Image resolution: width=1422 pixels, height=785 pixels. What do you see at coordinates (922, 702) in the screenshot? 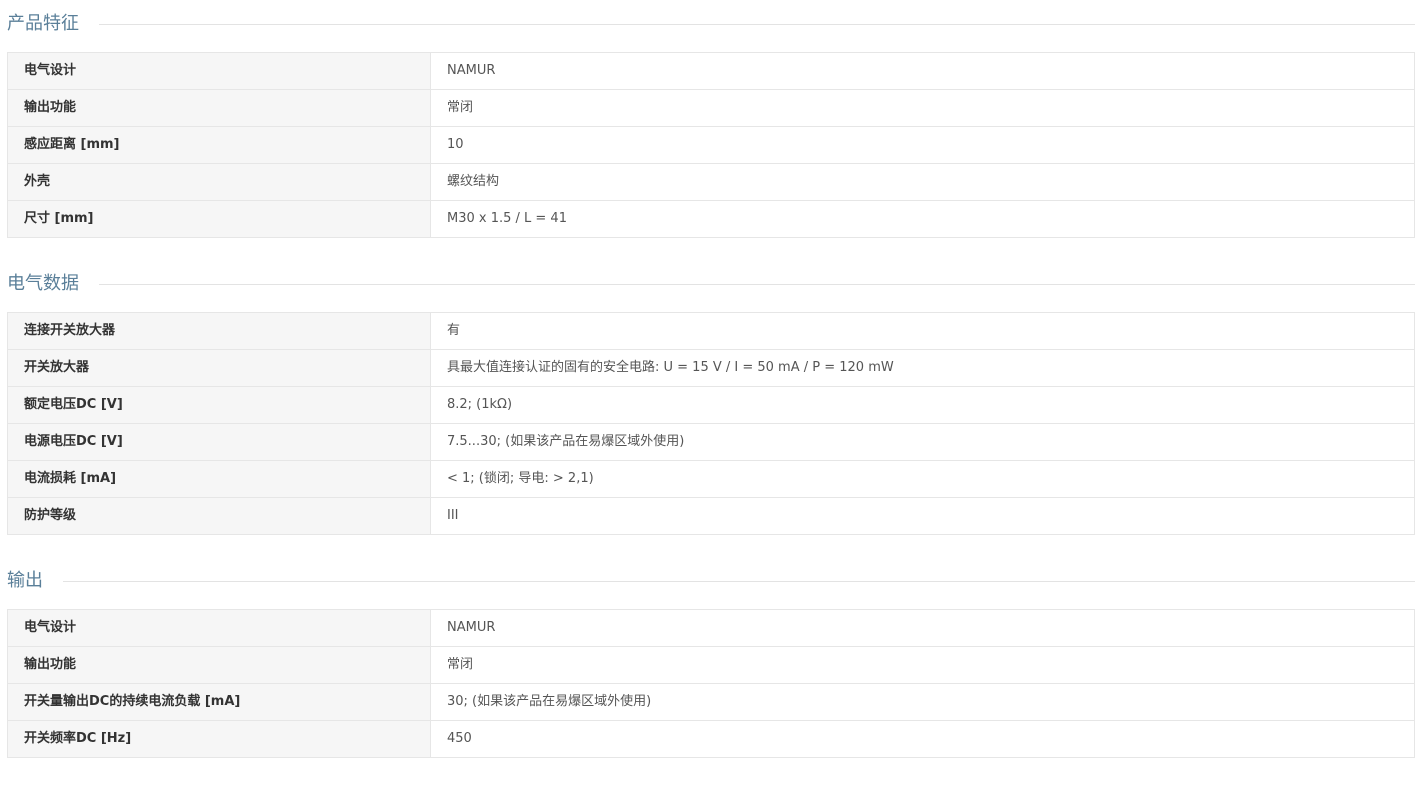
I see `row-value: 30; (如果该产品在易爆区域外使用)` at bounding box center [922, 702].